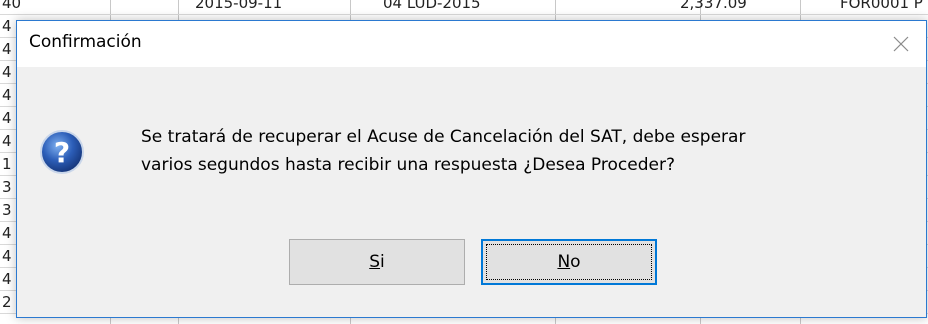  I want to click on table-cell: FOR0001 P, so click(881, 6).